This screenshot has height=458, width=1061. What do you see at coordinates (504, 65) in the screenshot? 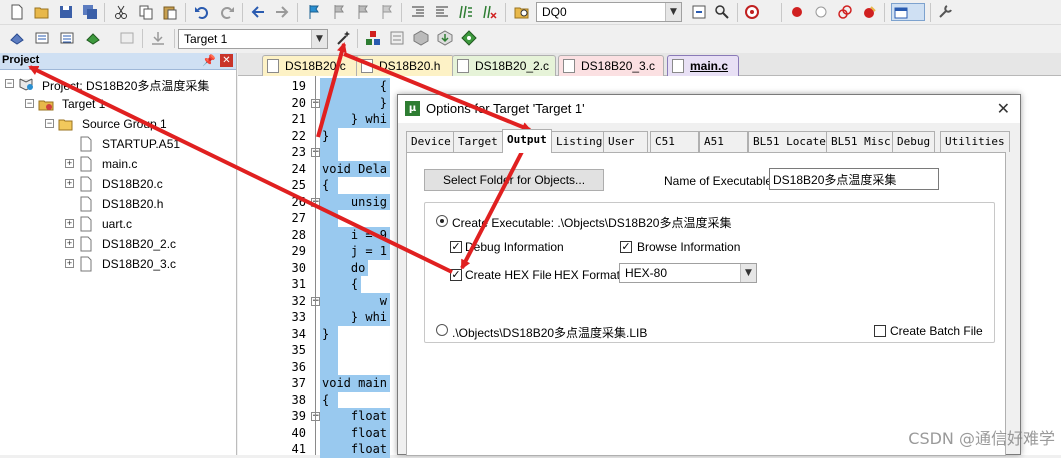
I see `file-tab: DS18B20_2.c` at bounding box center [504, 65].